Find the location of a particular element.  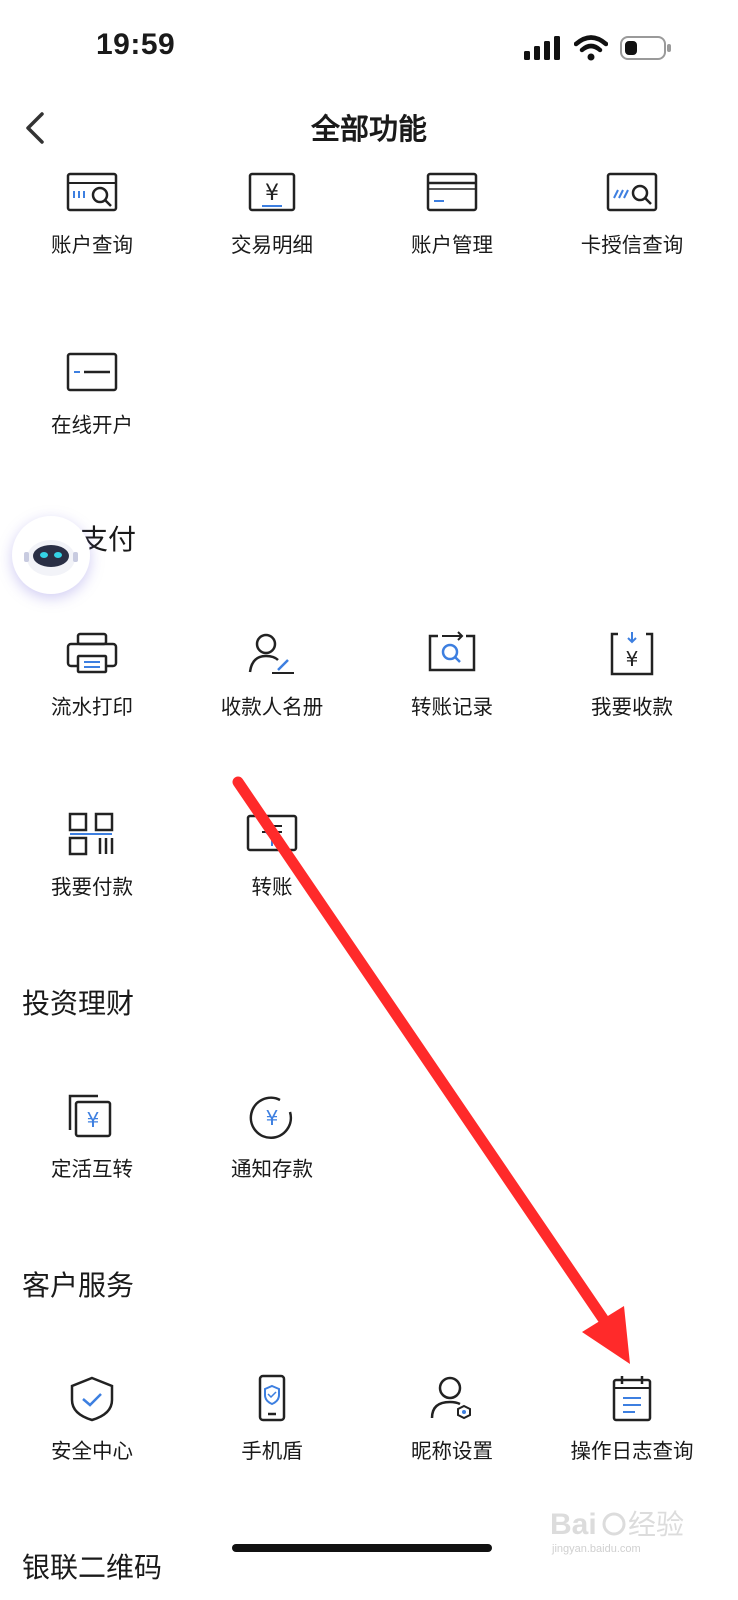

payee-list-icon is located at coordinates (271, 653).